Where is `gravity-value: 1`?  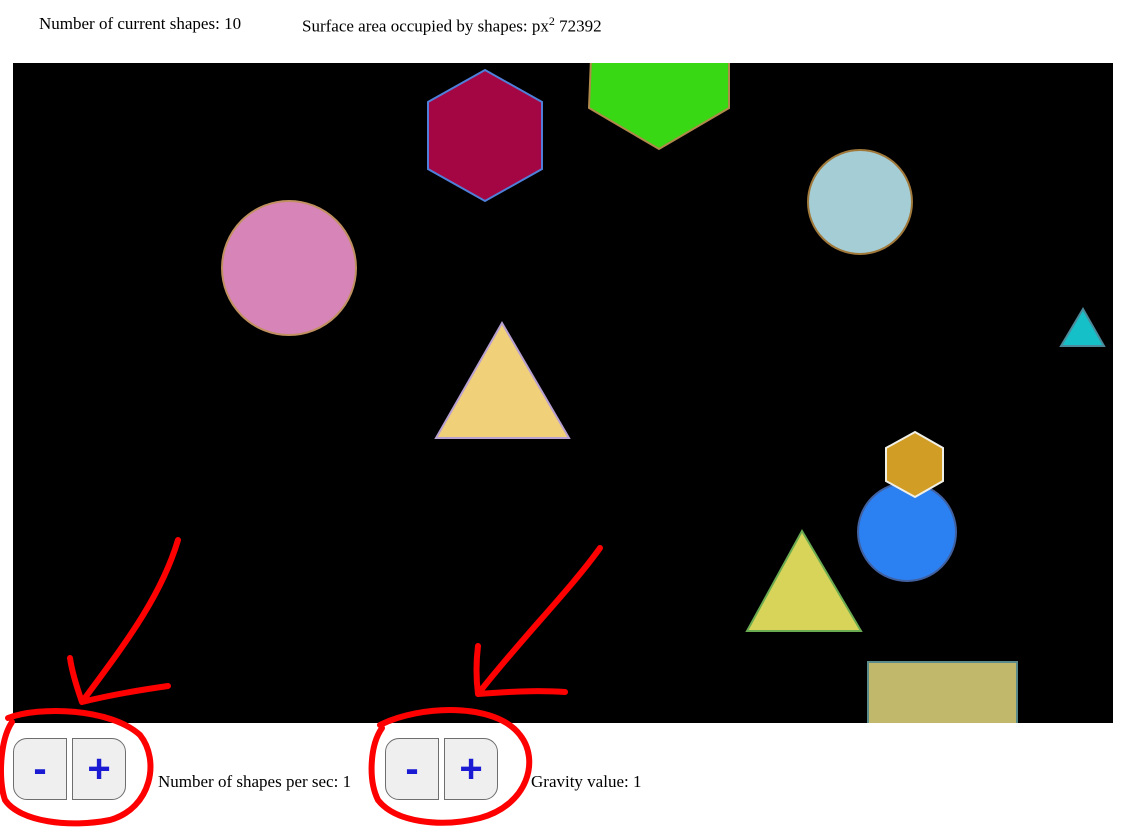 gravity-value: 1 is located at coordinates (637, 781).